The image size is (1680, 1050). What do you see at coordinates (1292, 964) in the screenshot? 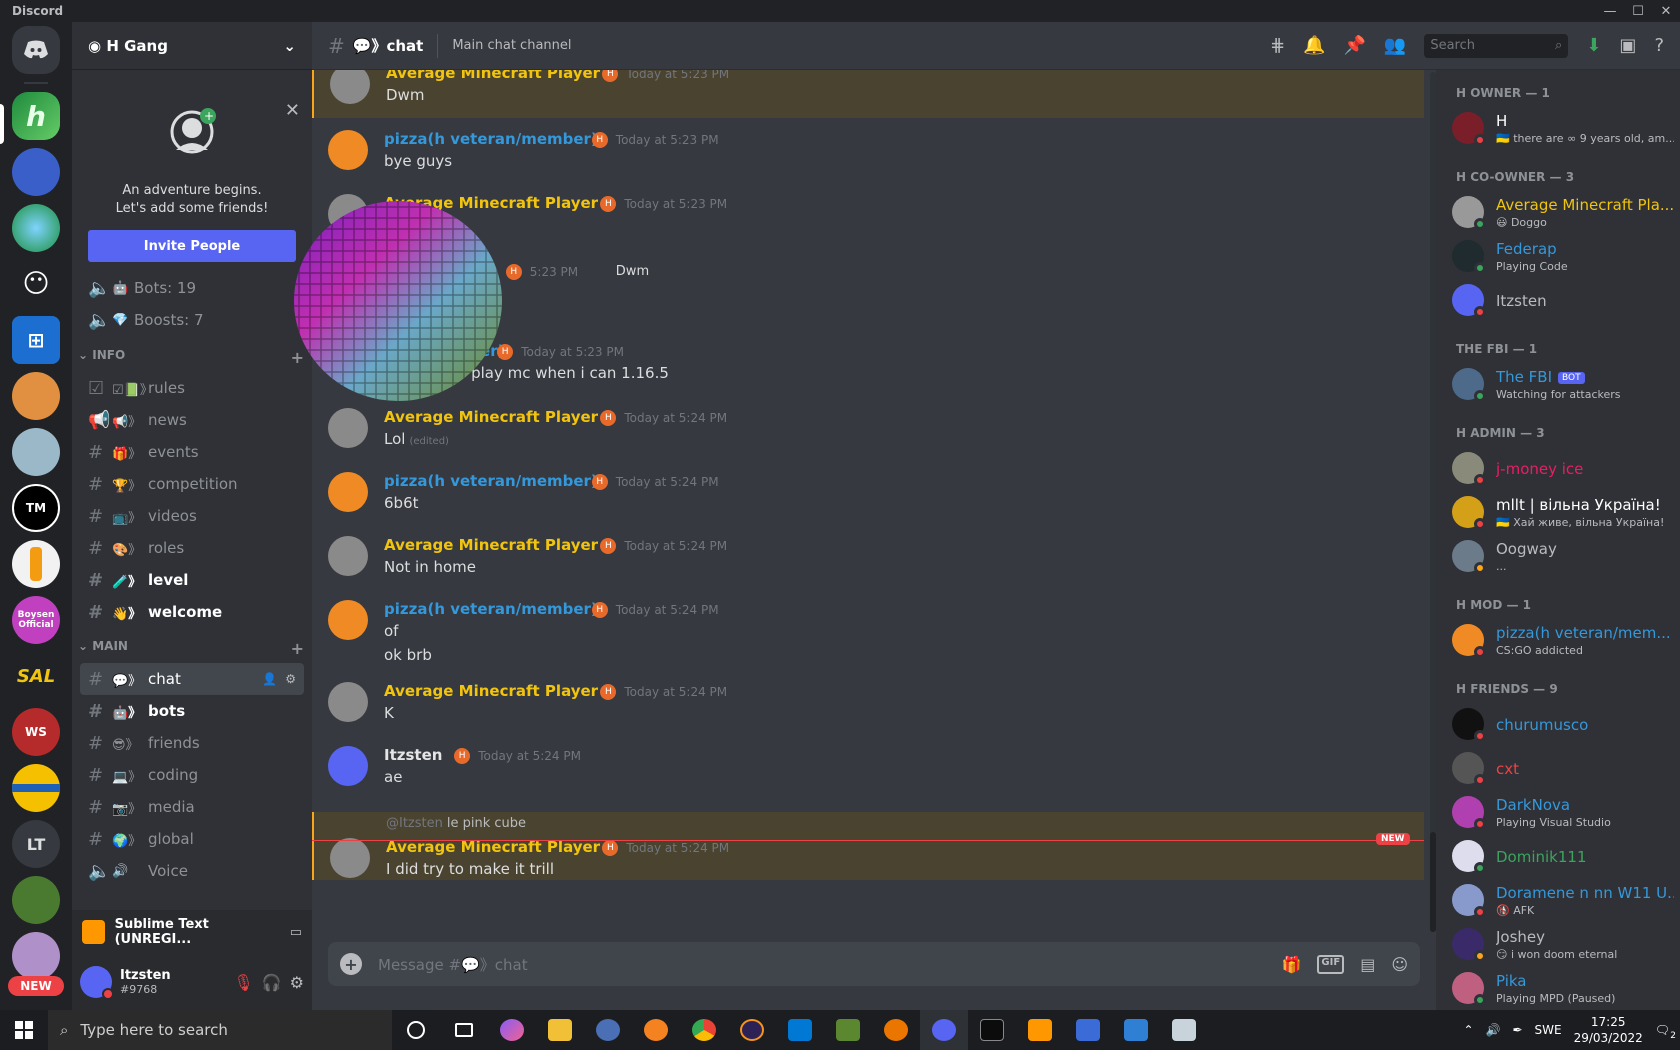
I see `gift-icon: 🎁` at bounding box center [1292, 964].